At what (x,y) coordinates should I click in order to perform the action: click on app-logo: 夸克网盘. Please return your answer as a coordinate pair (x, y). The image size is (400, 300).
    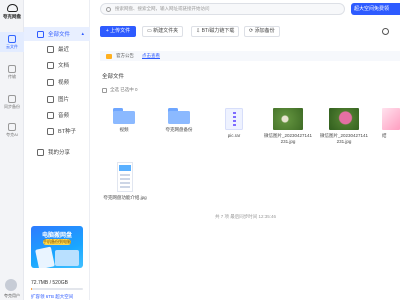
    Looking at the image, I should click on (12, 12).